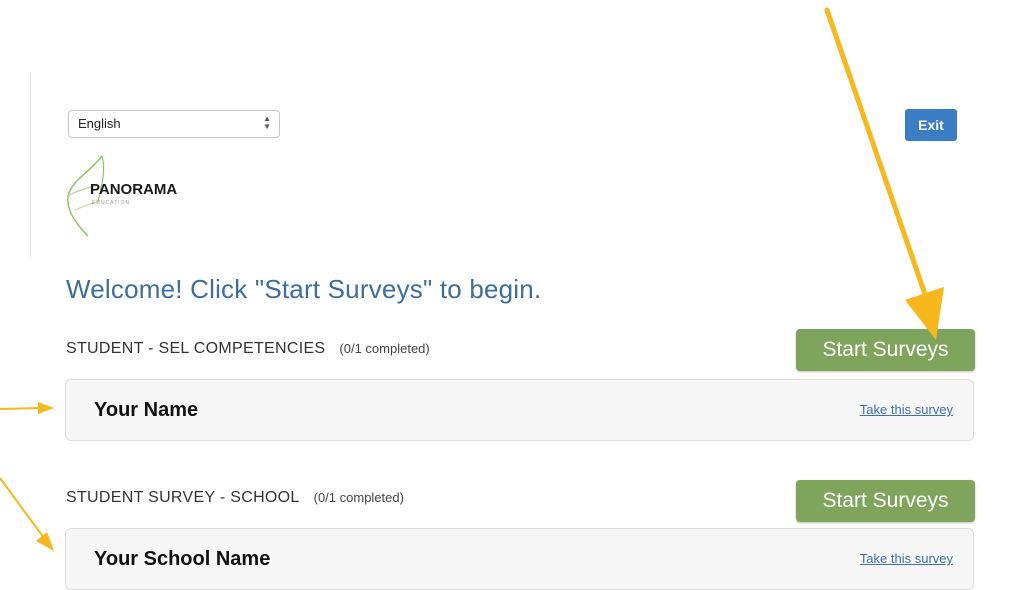 The image size is (1014, 590). What do you see at coordinates (304, 289) in the screenshot?
I see `welcome-heading: Welcome! Click "Start Surveys" to begin.` at bounding box center [304, 289].